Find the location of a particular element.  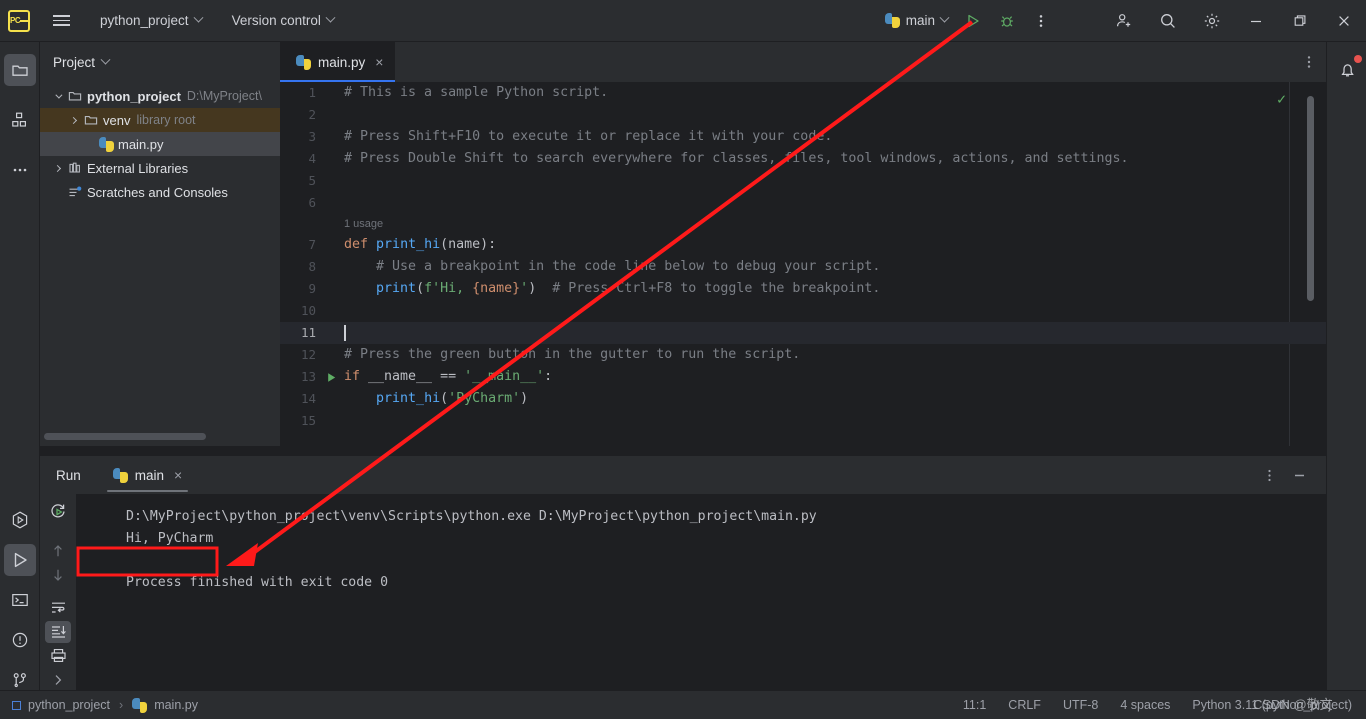

code-line: 11 is located at coordinates (803, 333).